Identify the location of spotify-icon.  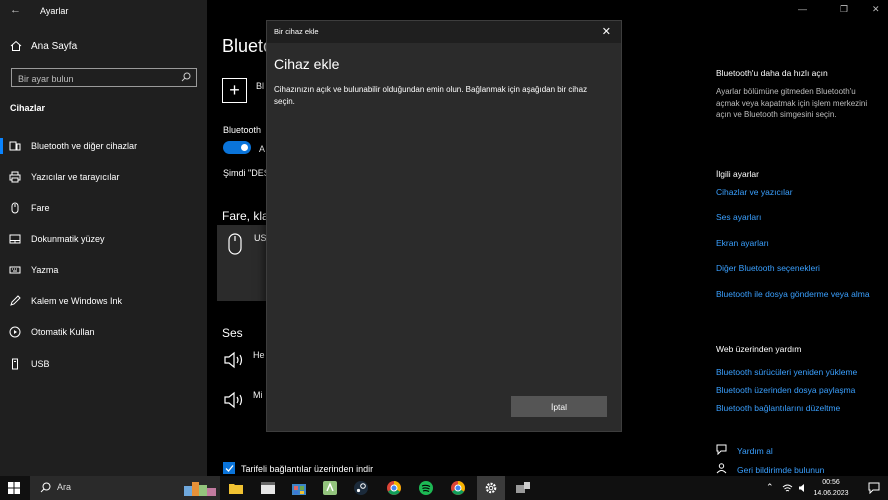
(426, 488).